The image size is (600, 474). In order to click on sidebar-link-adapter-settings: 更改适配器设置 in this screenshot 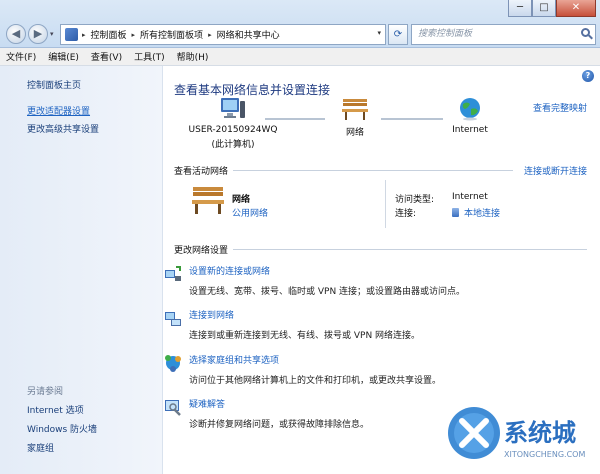, I will do `click(58, 110)`.